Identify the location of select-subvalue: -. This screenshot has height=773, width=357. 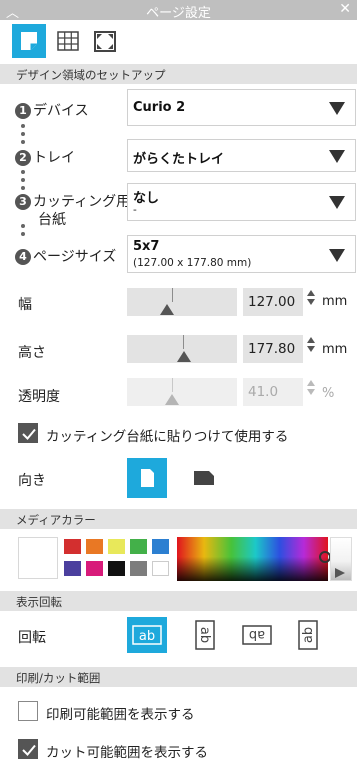
(135, 210).